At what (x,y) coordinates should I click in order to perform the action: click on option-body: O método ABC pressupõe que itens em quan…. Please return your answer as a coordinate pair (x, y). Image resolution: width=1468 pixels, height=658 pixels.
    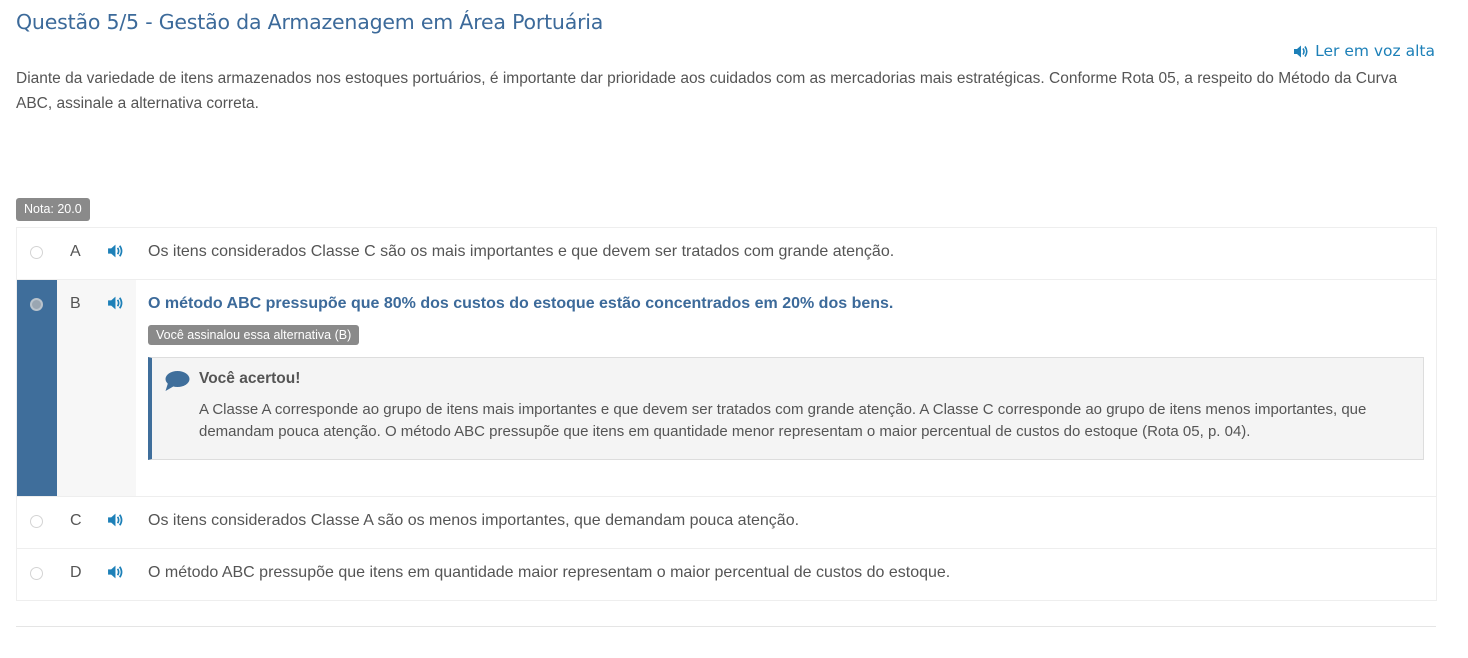
    Looking at the image, I should click on (786, 574).